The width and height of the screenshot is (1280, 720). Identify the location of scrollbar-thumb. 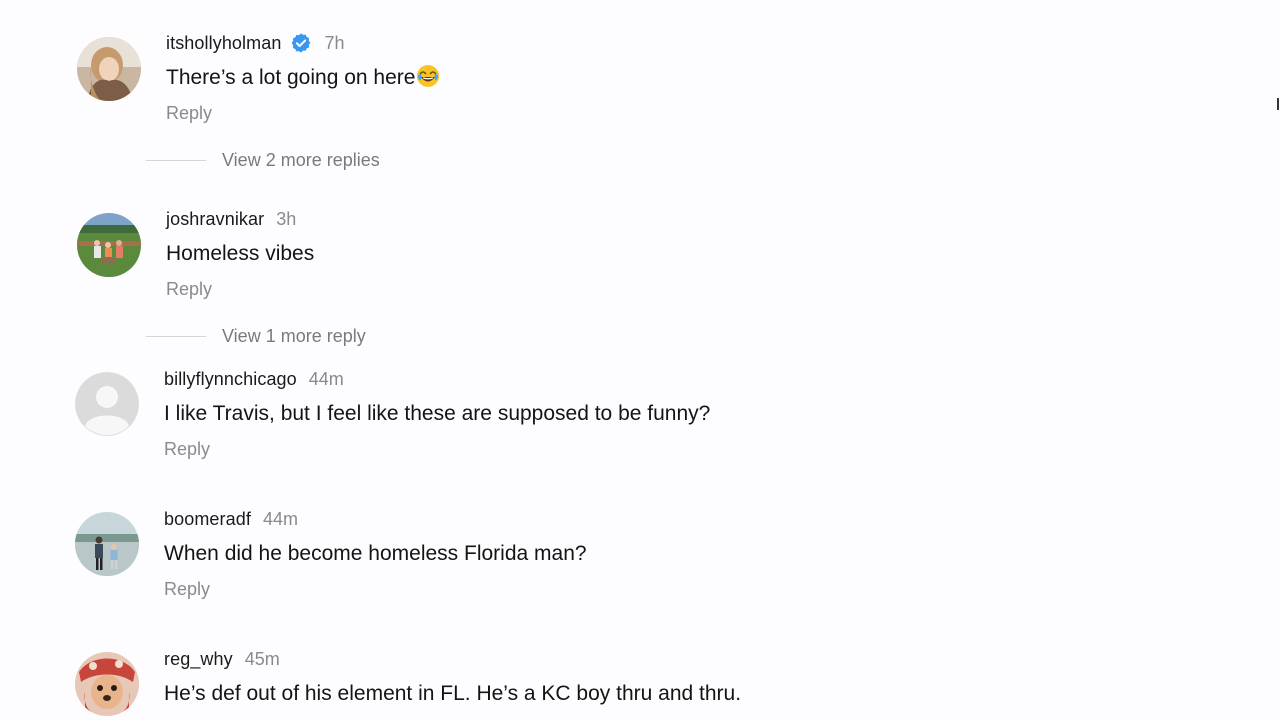
(1278, 104).